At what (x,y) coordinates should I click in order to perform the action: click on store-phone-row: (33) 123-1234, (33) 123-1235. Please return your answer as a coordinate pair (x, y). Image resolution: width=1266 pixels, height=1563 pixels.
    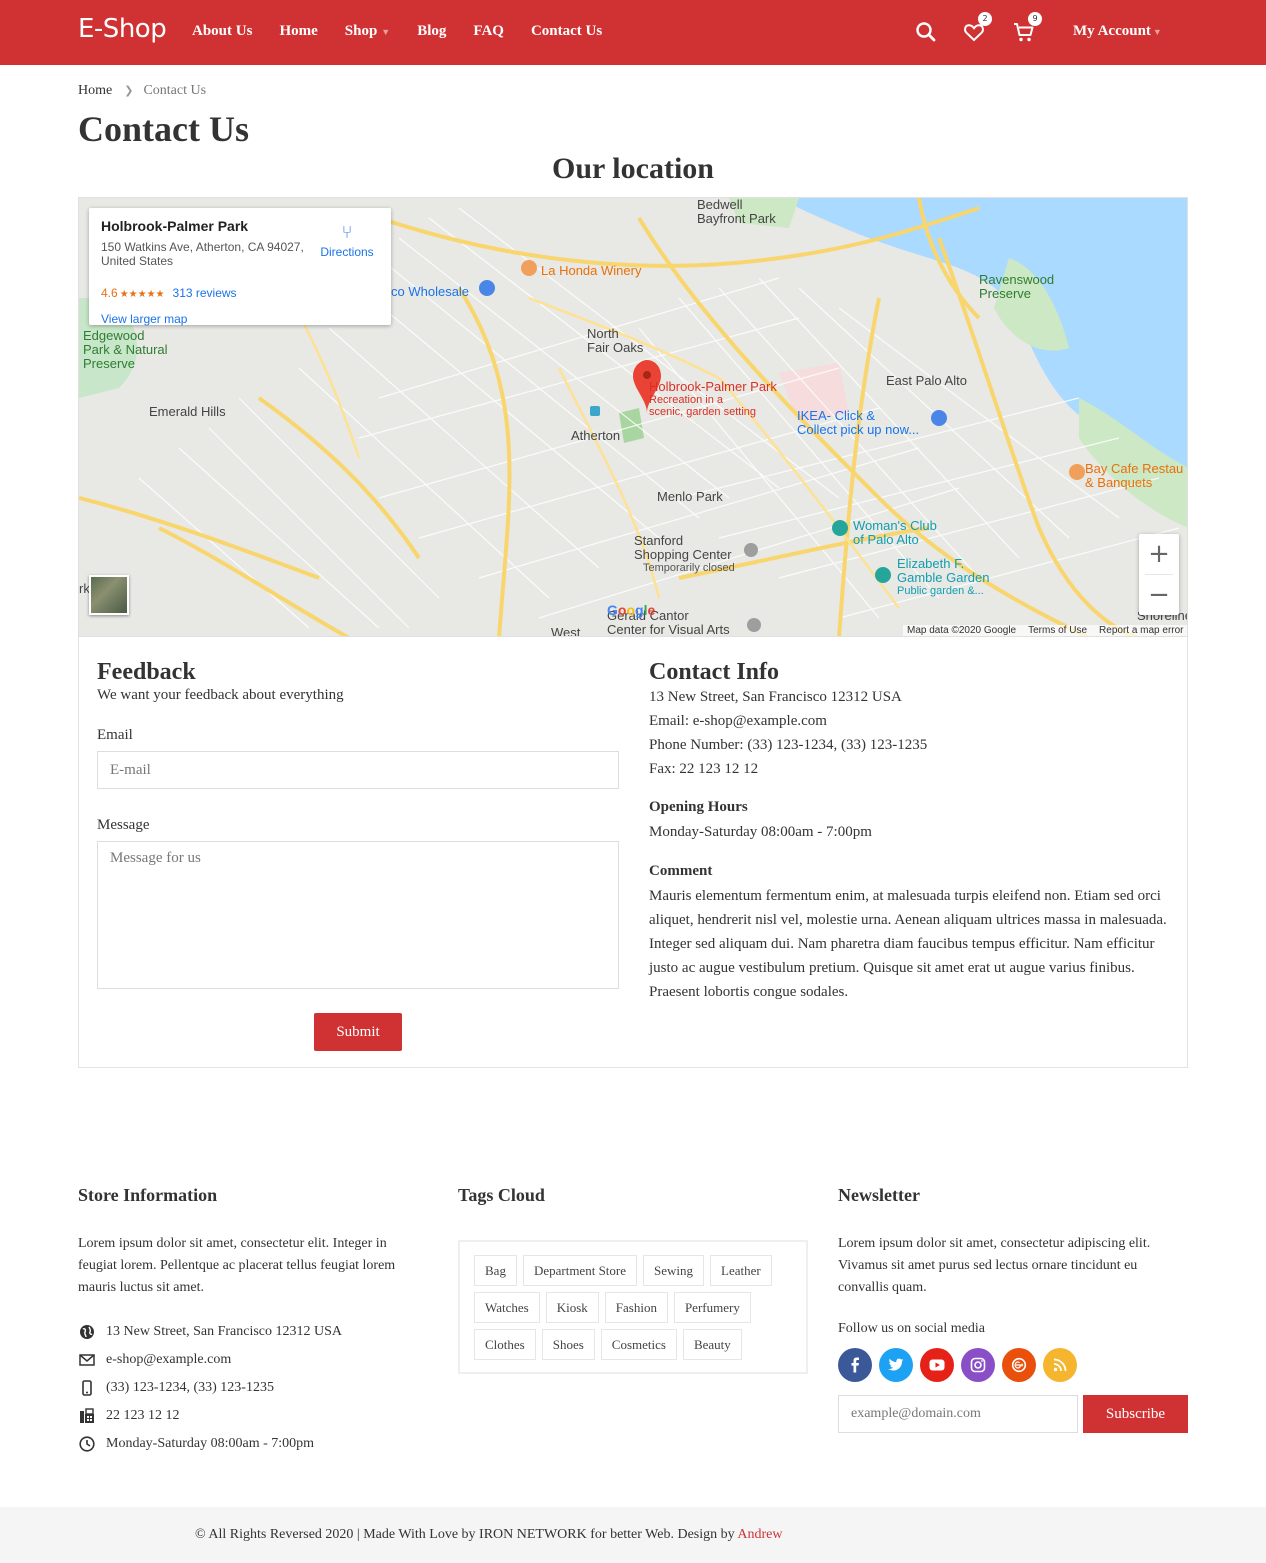
    Looking at the image, I should click on (210, 1388).